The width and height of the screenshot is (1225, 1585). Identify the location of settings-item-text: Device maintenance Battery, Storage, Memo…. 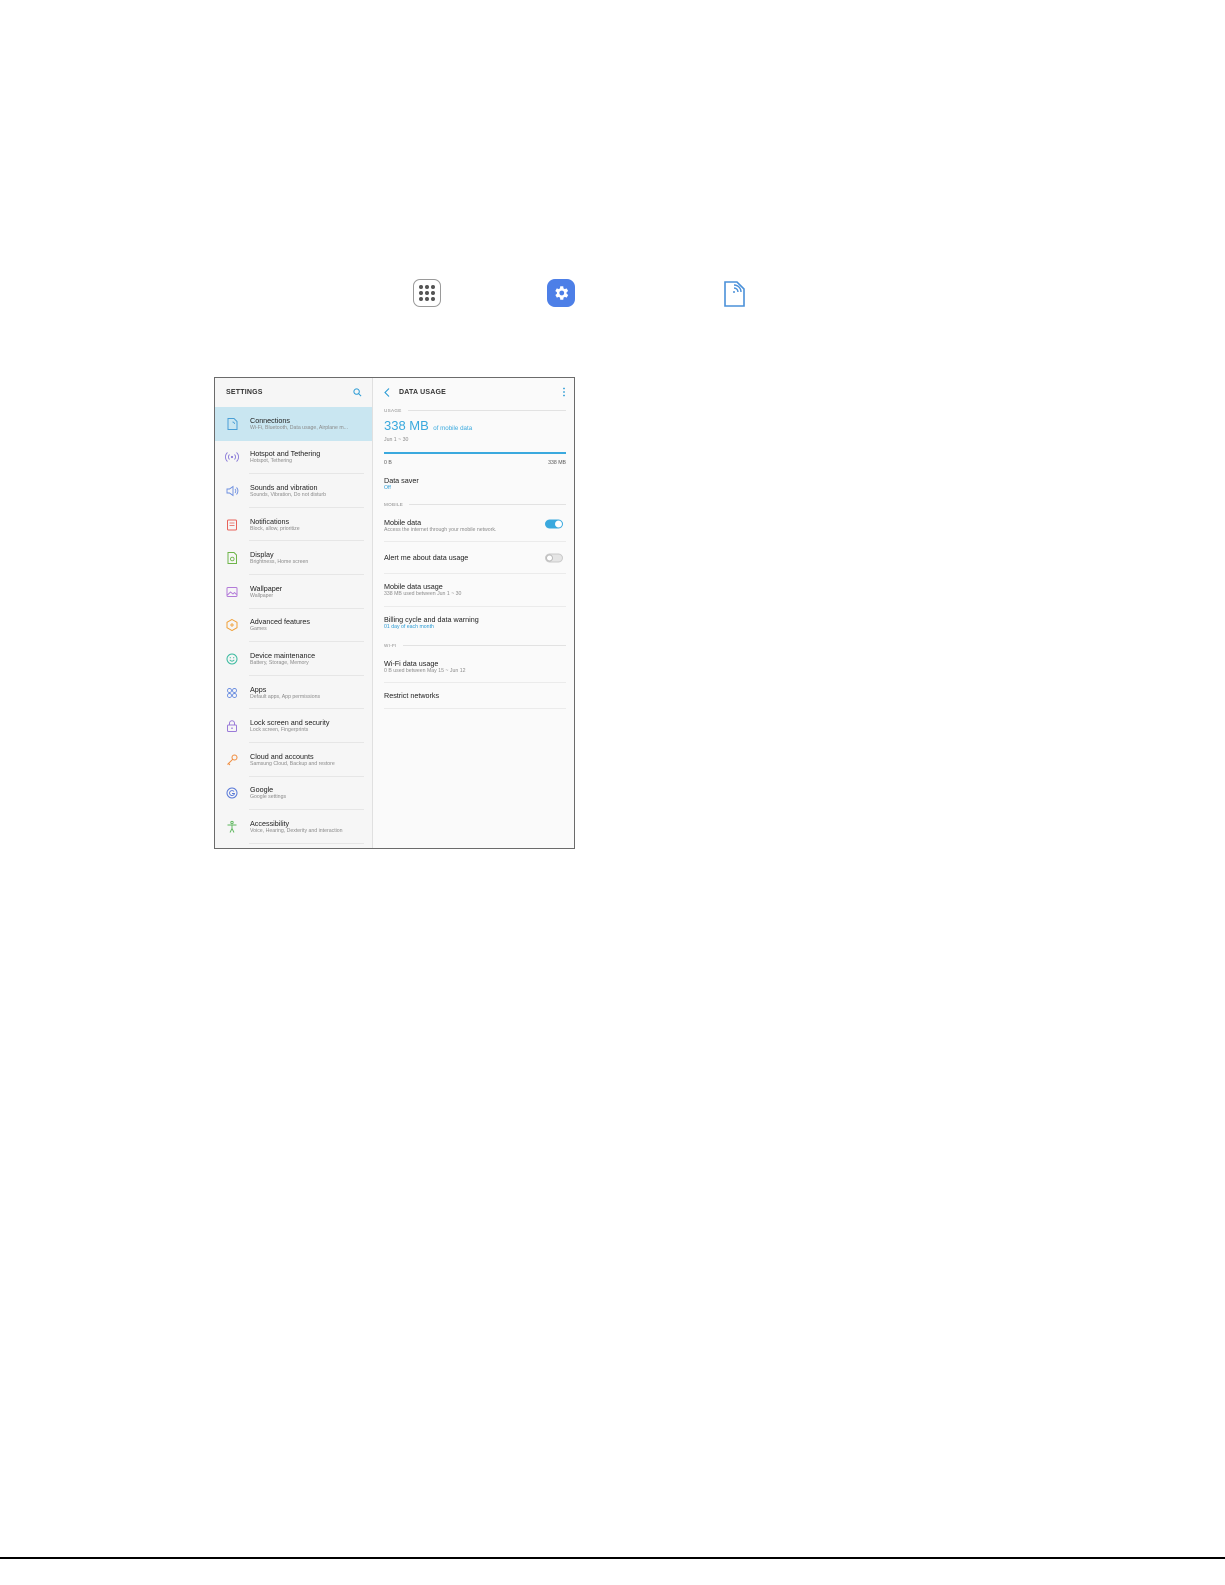
(282, 659).